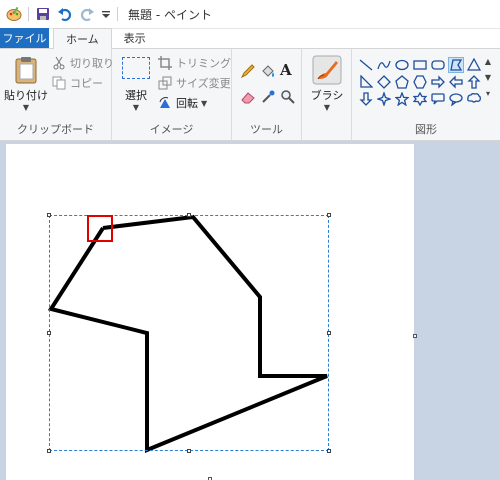 Image resolution: width=500 pixels, height=480 pixels. I want to click on copy-label: コピー, so click(86, 83).